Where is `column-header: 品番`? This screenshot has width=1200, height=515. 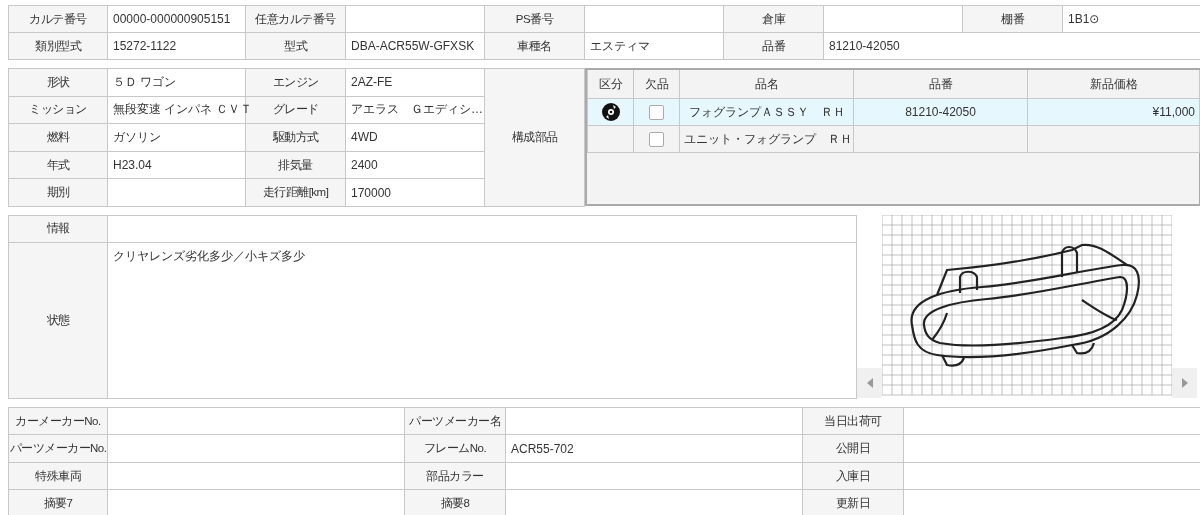
column-header: 品番 is located at coordinates (940, 84).